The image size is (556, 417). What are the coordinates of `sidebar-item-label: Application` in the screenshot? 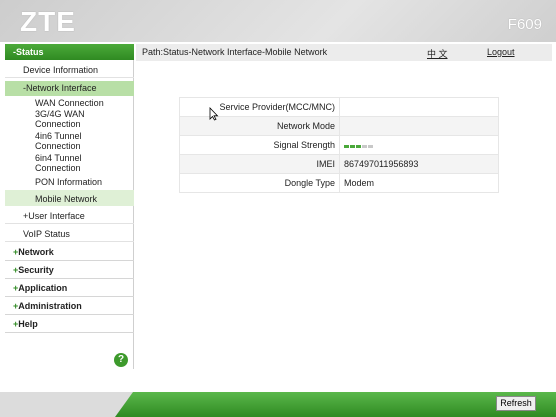 It's located at (43, 288).